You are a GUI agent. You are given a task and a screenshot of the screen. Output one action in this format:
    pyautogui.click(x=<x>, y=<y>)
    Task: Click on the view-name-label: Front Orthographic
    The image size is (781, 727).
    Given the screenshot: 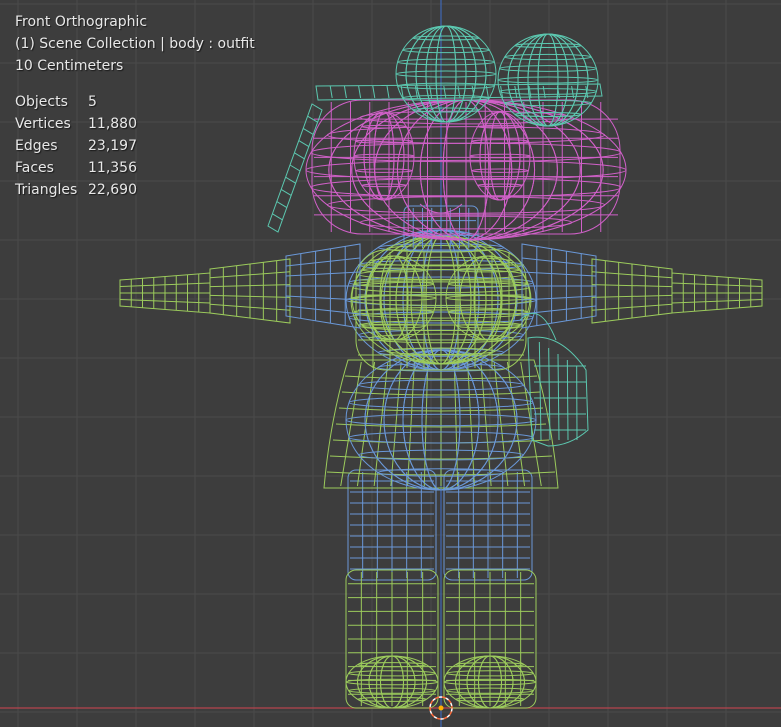 What is the action you would take?
    pyautogui.click(x=81, y=22)
    